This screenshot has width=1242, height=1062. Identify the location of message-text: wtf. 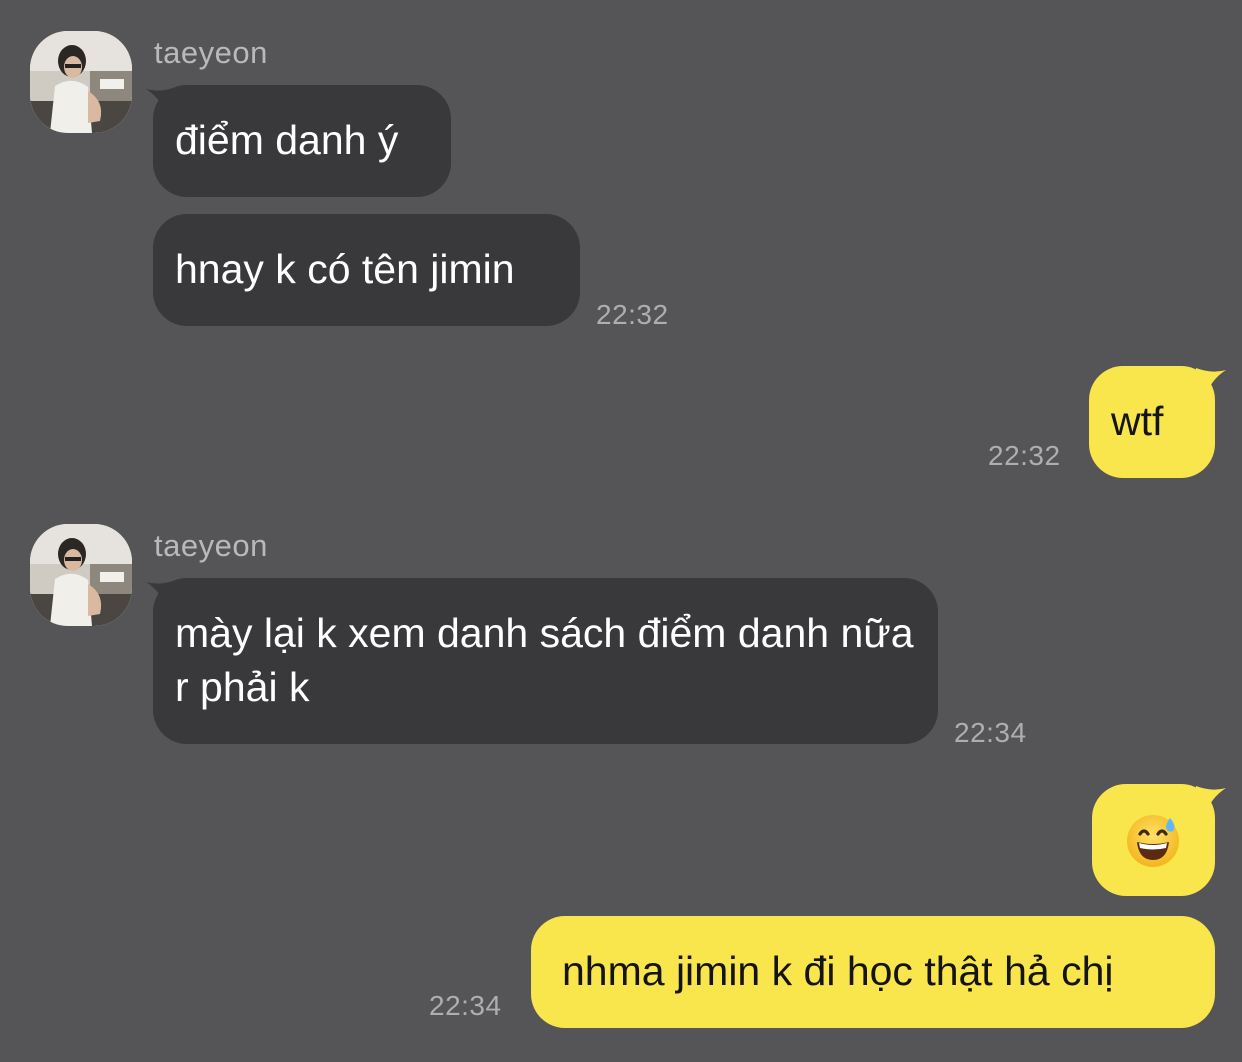
(1137, 421).